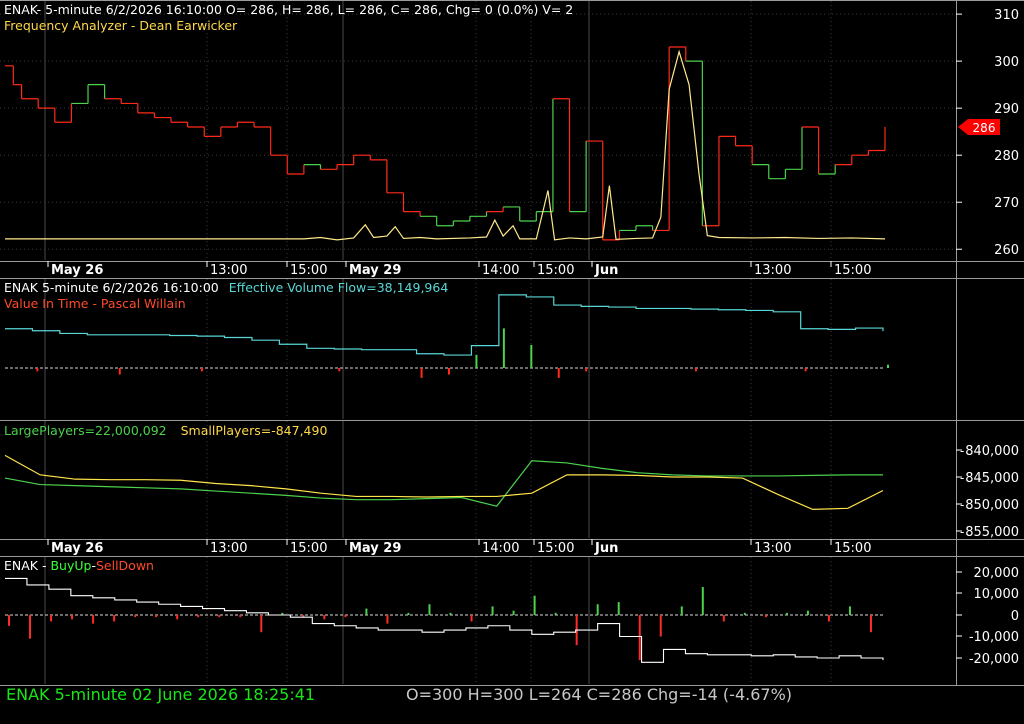 This screenshot has height=724, width=1024. What do you see at coordinates (599, 694) in the screenshot?
I see `status-ohlc: O=300 H=300 L=264 C=286 Chg=-14 (-4.67%)` at bounding box center [599, 694].